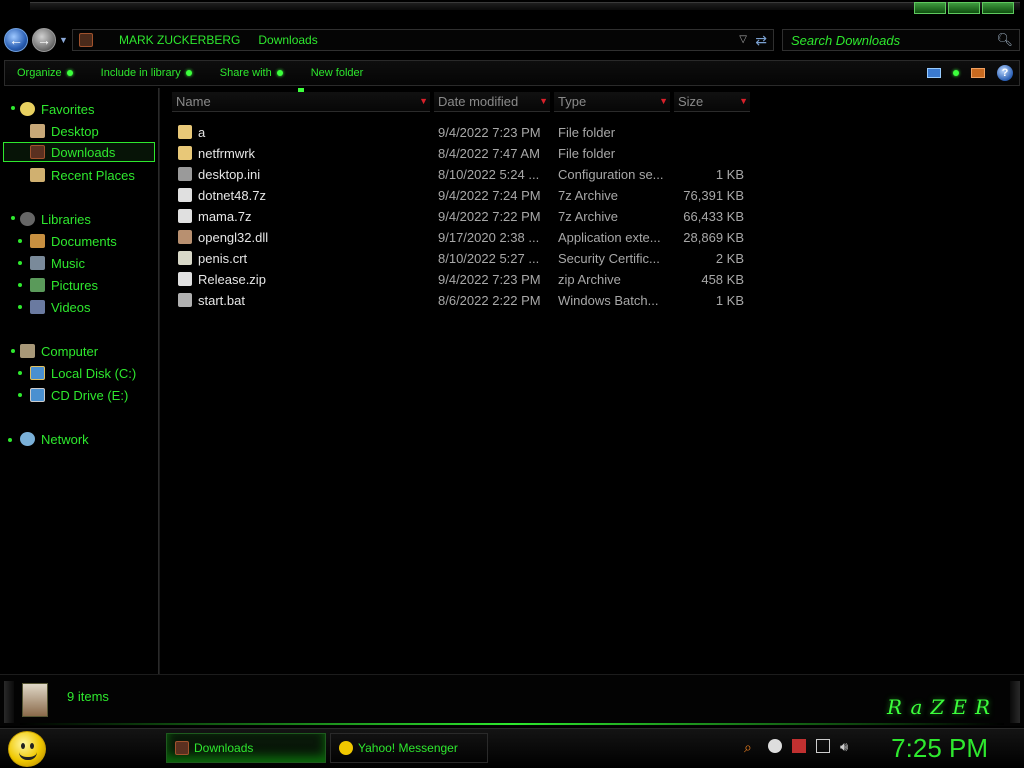  Describe the element at coordinates (751, 747) in the screenshot. I see `search-icon: ⌕` at that location.